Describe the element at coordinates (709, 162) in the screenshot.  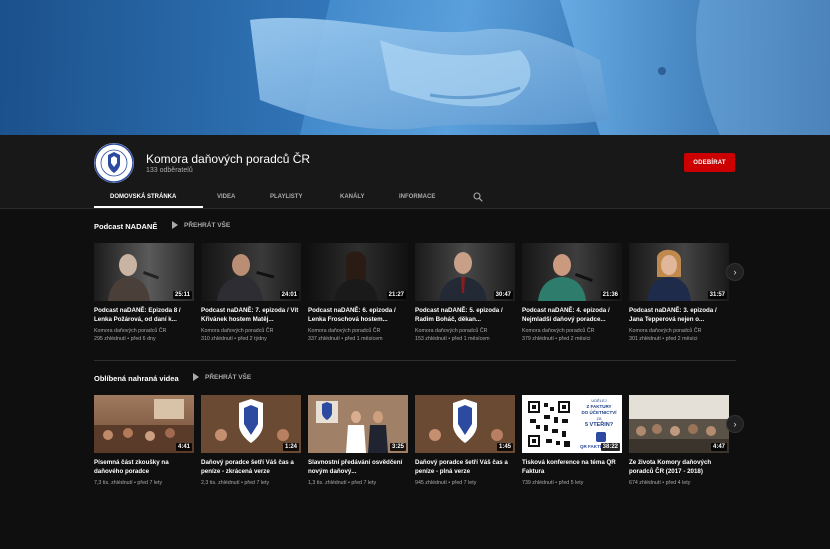
I see `subscribe-button: ODEBÍRAT` at that location.